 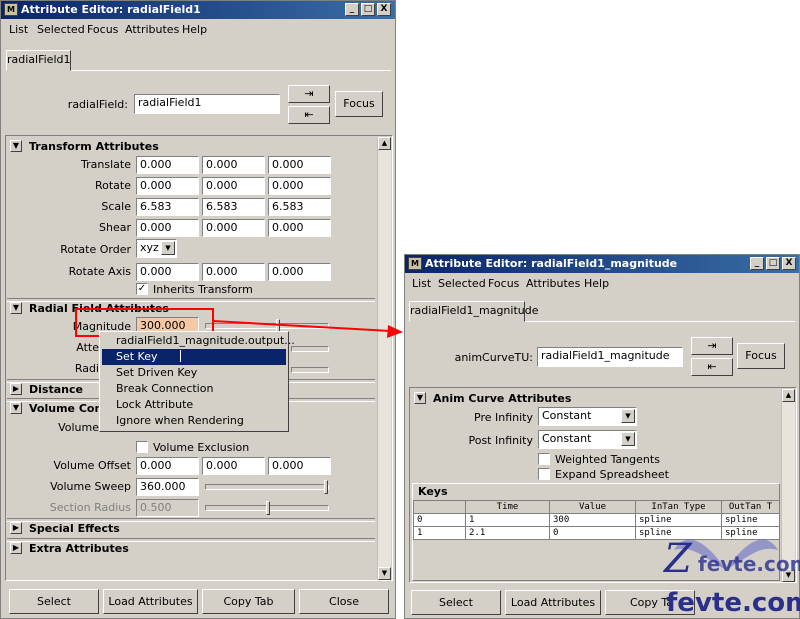 I want to click on output-arrow-icon: ⇤, so click(x=309, y=114).